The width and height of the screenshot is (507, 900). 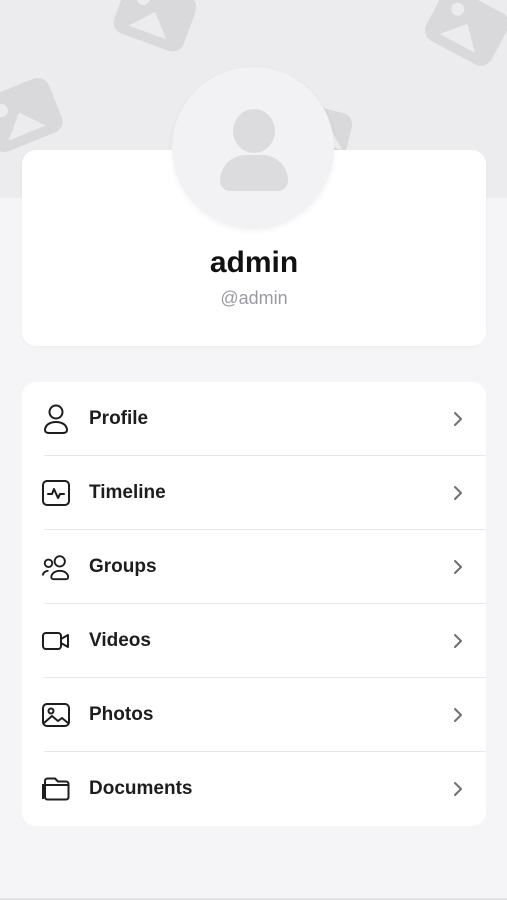 I want to click on menu-item-label: Timeline, so click(x=127, y=492).